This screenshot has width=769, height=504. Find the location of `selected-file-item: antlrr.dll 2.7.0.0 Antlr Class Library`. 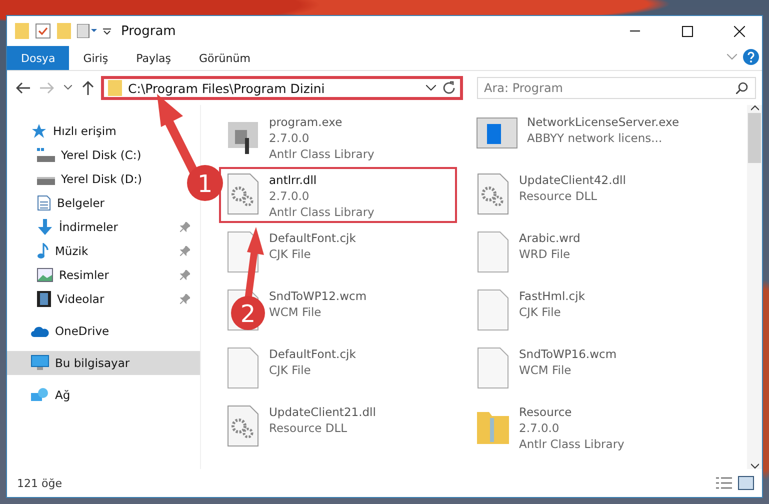

selected-file-item: antlrr.dll 2.7.0.0 Antlr Class Library is located at coordinates (338, 195).